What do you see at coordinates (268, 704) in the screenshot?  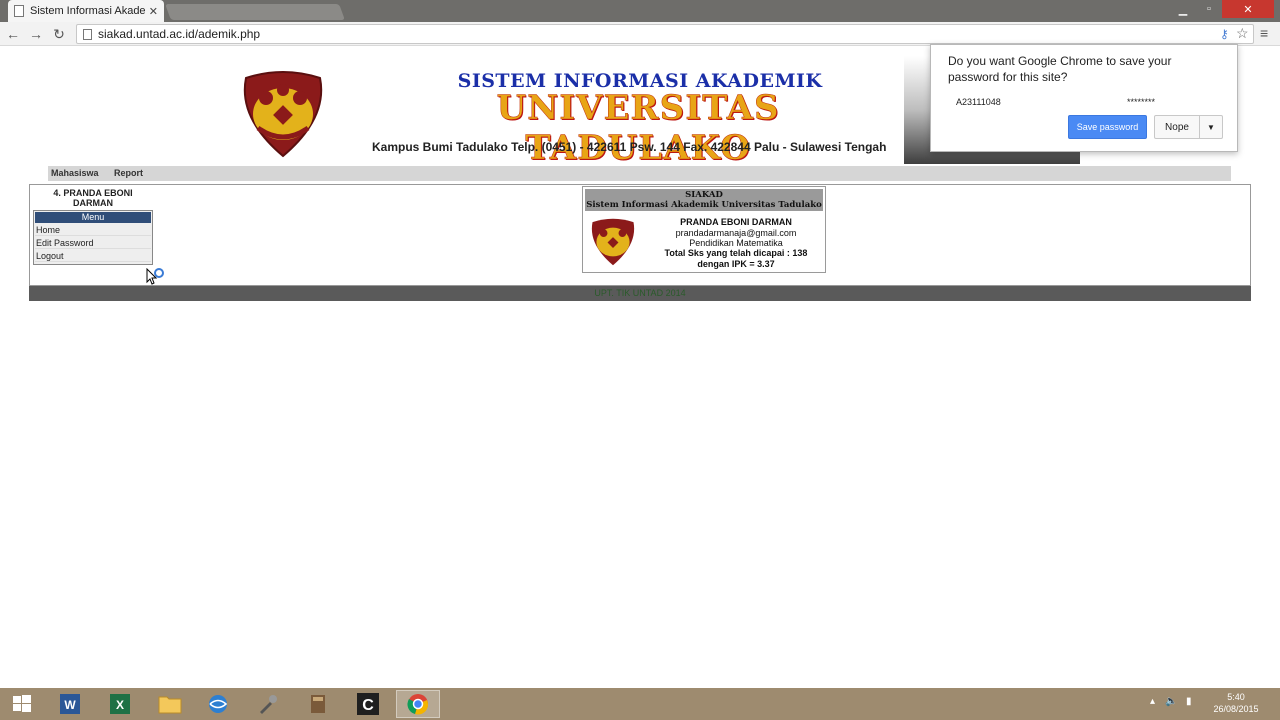 I see `app-tool-icon` at bounding box center [268, 704].